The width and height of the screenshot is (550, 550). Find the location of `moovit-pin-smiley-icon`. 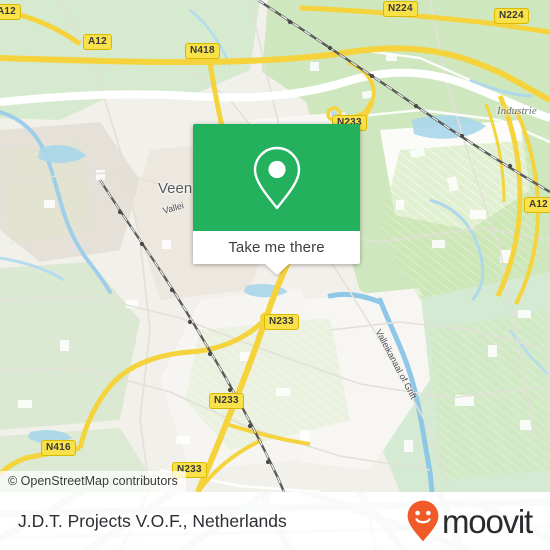

moovit-pin-smiley-icon is located at coordinates (423, 521).